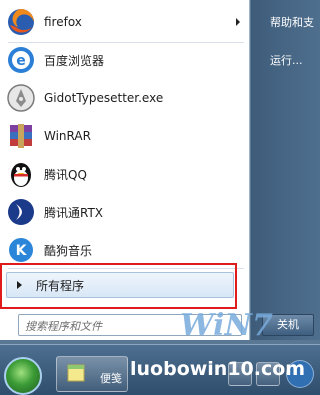 The image size is (320, 395). Describe the element at coordinates (21, 136) in the screenshot. I see `winrar-icon` at that location.